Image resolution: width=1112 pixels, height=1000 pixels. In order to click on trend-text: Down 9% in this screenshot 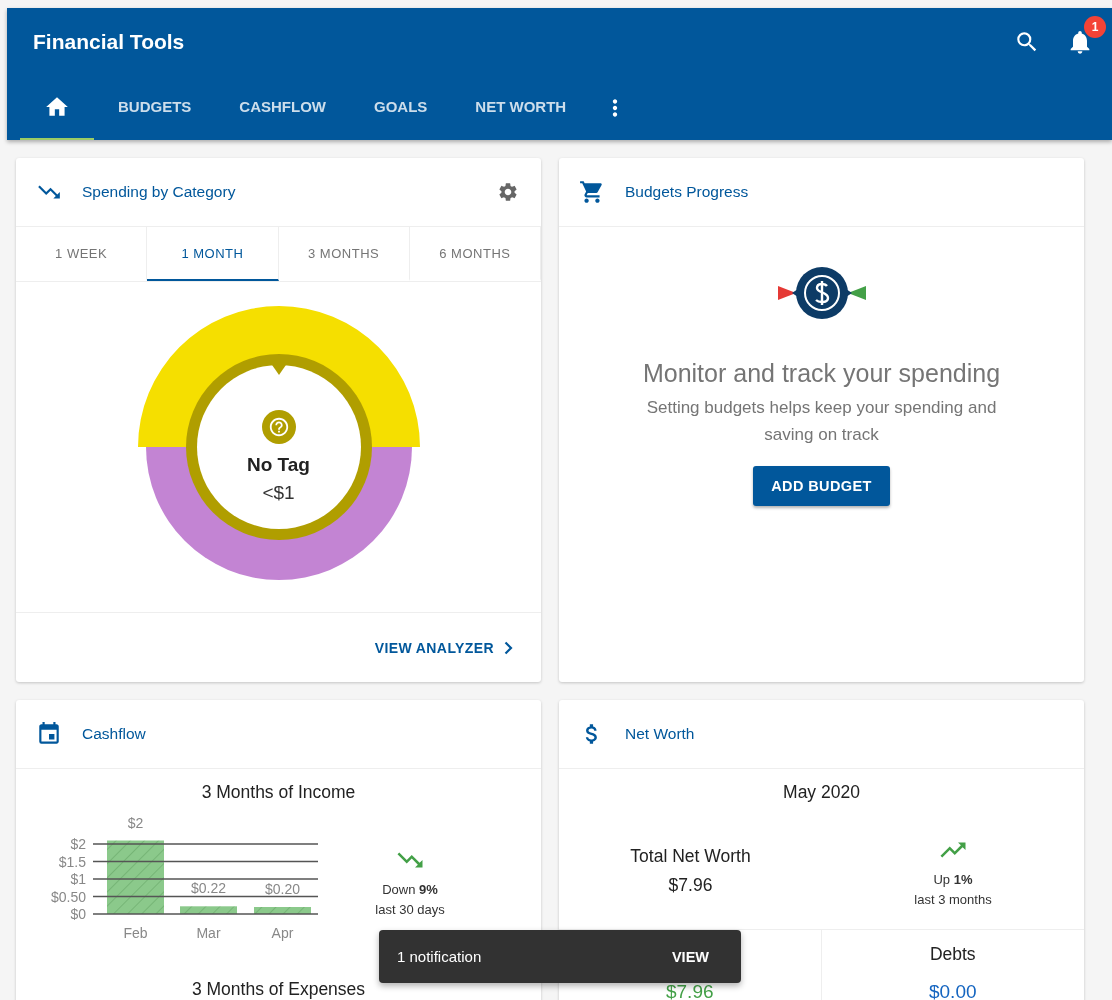, I will do `click(410, 889)`.